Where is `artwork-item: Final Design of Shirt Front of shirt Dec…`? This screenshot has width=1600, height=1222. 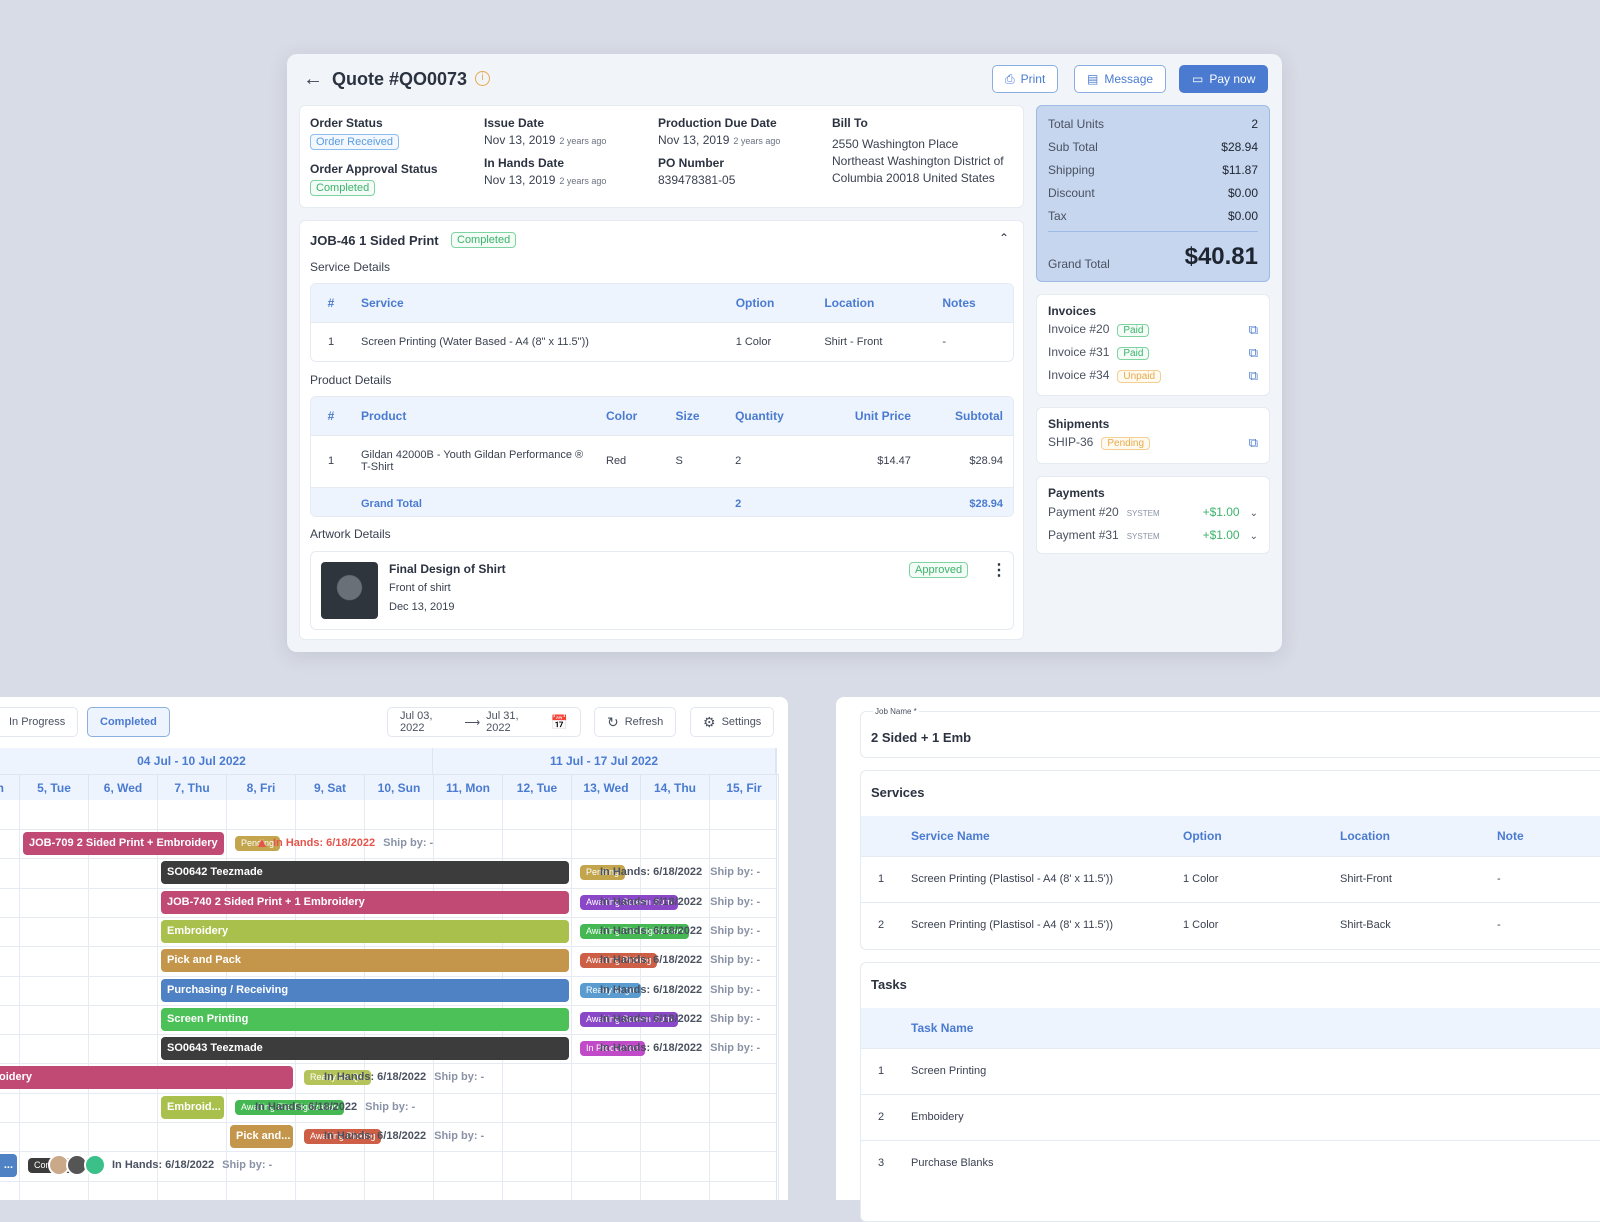 artwork-item: Final Design of Shirt Front of shirt Dec… is located at coordinates (662, 590).